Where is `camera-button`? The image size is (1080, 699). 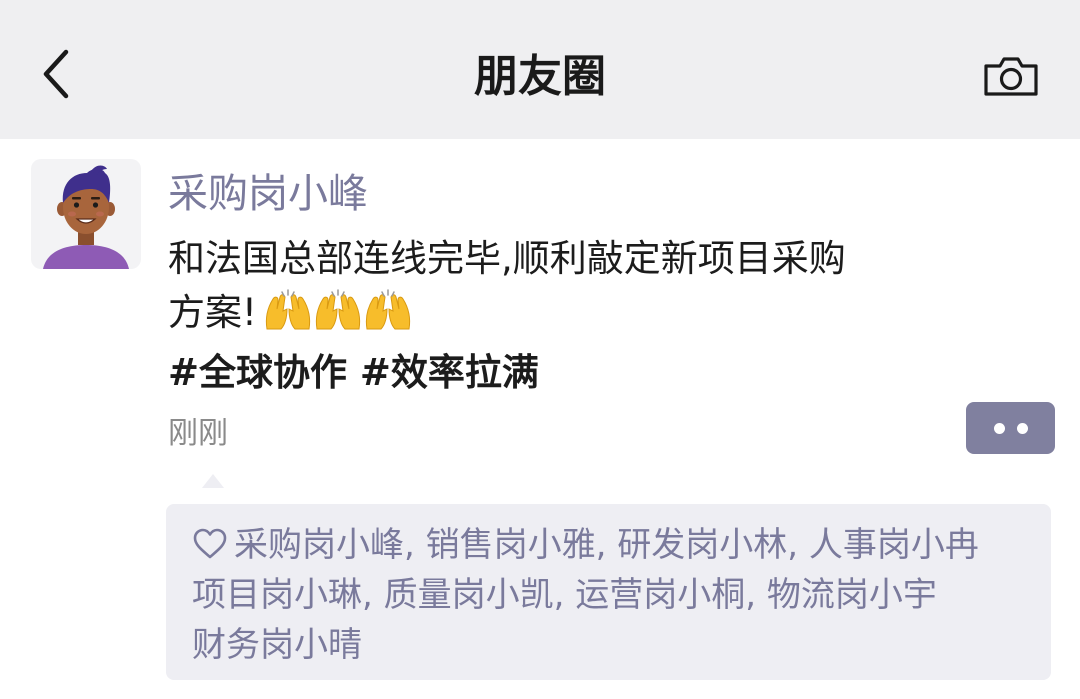
camera-button is located at coordinates (1011, 76).